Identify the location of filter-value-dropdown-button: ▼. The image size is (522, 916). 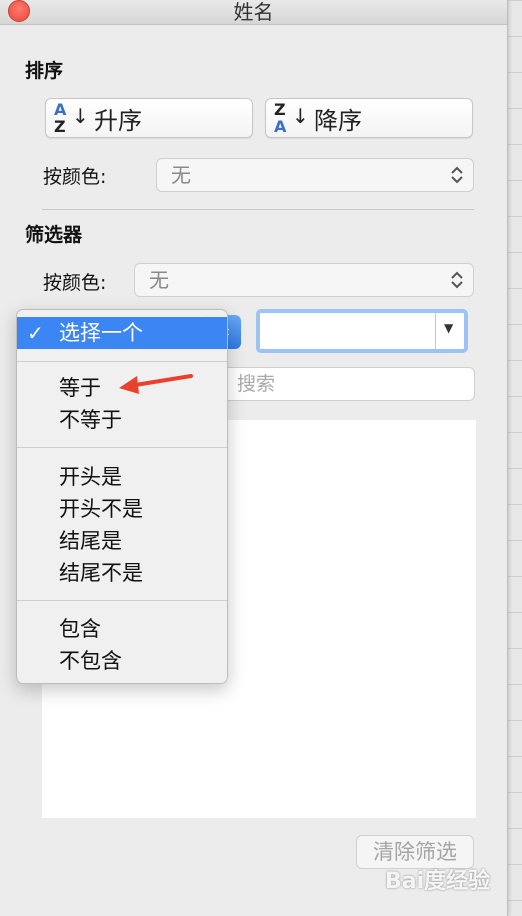
(449, 331).